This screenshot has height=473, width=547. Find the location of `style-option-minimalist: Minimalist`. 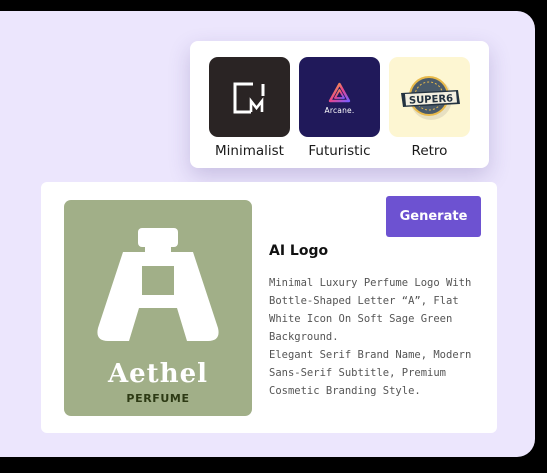

style-option-minimalist: Minimalist is located at coordinates (249, 109).